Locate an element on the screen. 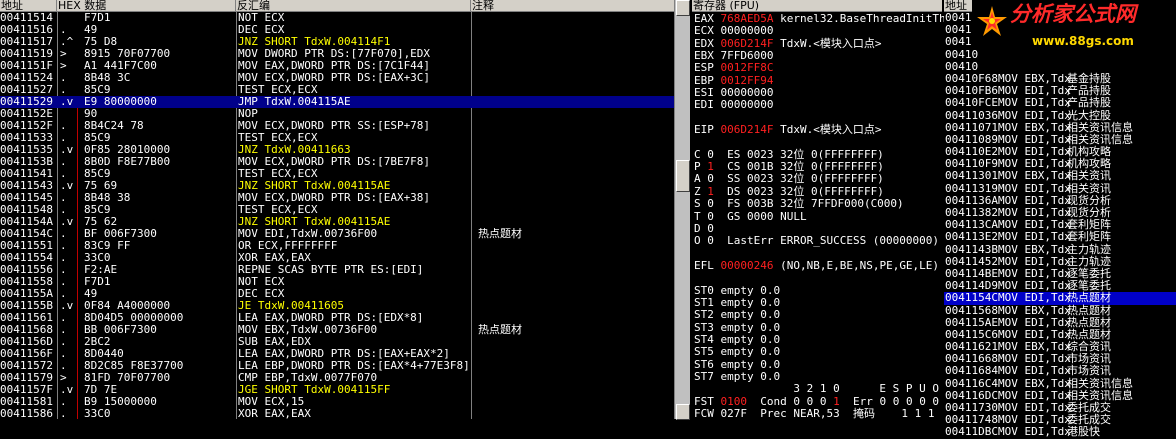  disasm-row: 00411527. 85C9 TEST ECX,ECX is located at coordinates (337, 90).